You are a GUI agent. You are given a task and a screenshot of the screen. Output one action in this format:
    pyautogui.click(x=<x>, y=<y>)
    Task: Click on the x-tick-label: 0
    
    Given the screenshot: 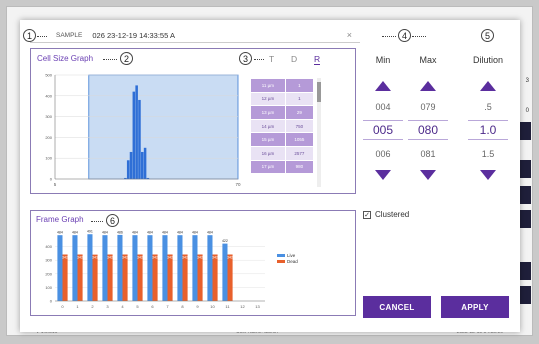 What is the action you would take?
    pyautogui.click(x=62, y=306)
    